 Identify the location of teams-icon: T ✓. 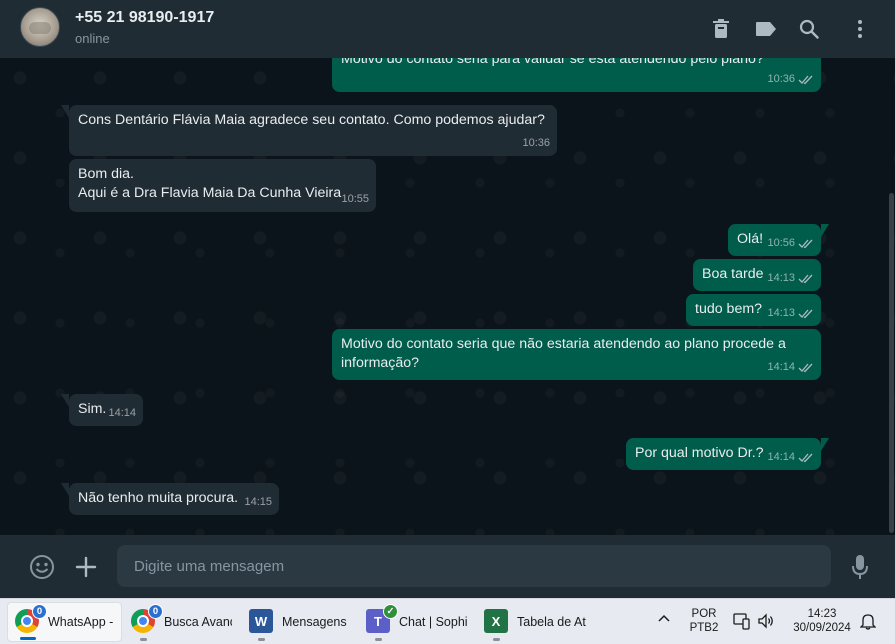
(382, 619).